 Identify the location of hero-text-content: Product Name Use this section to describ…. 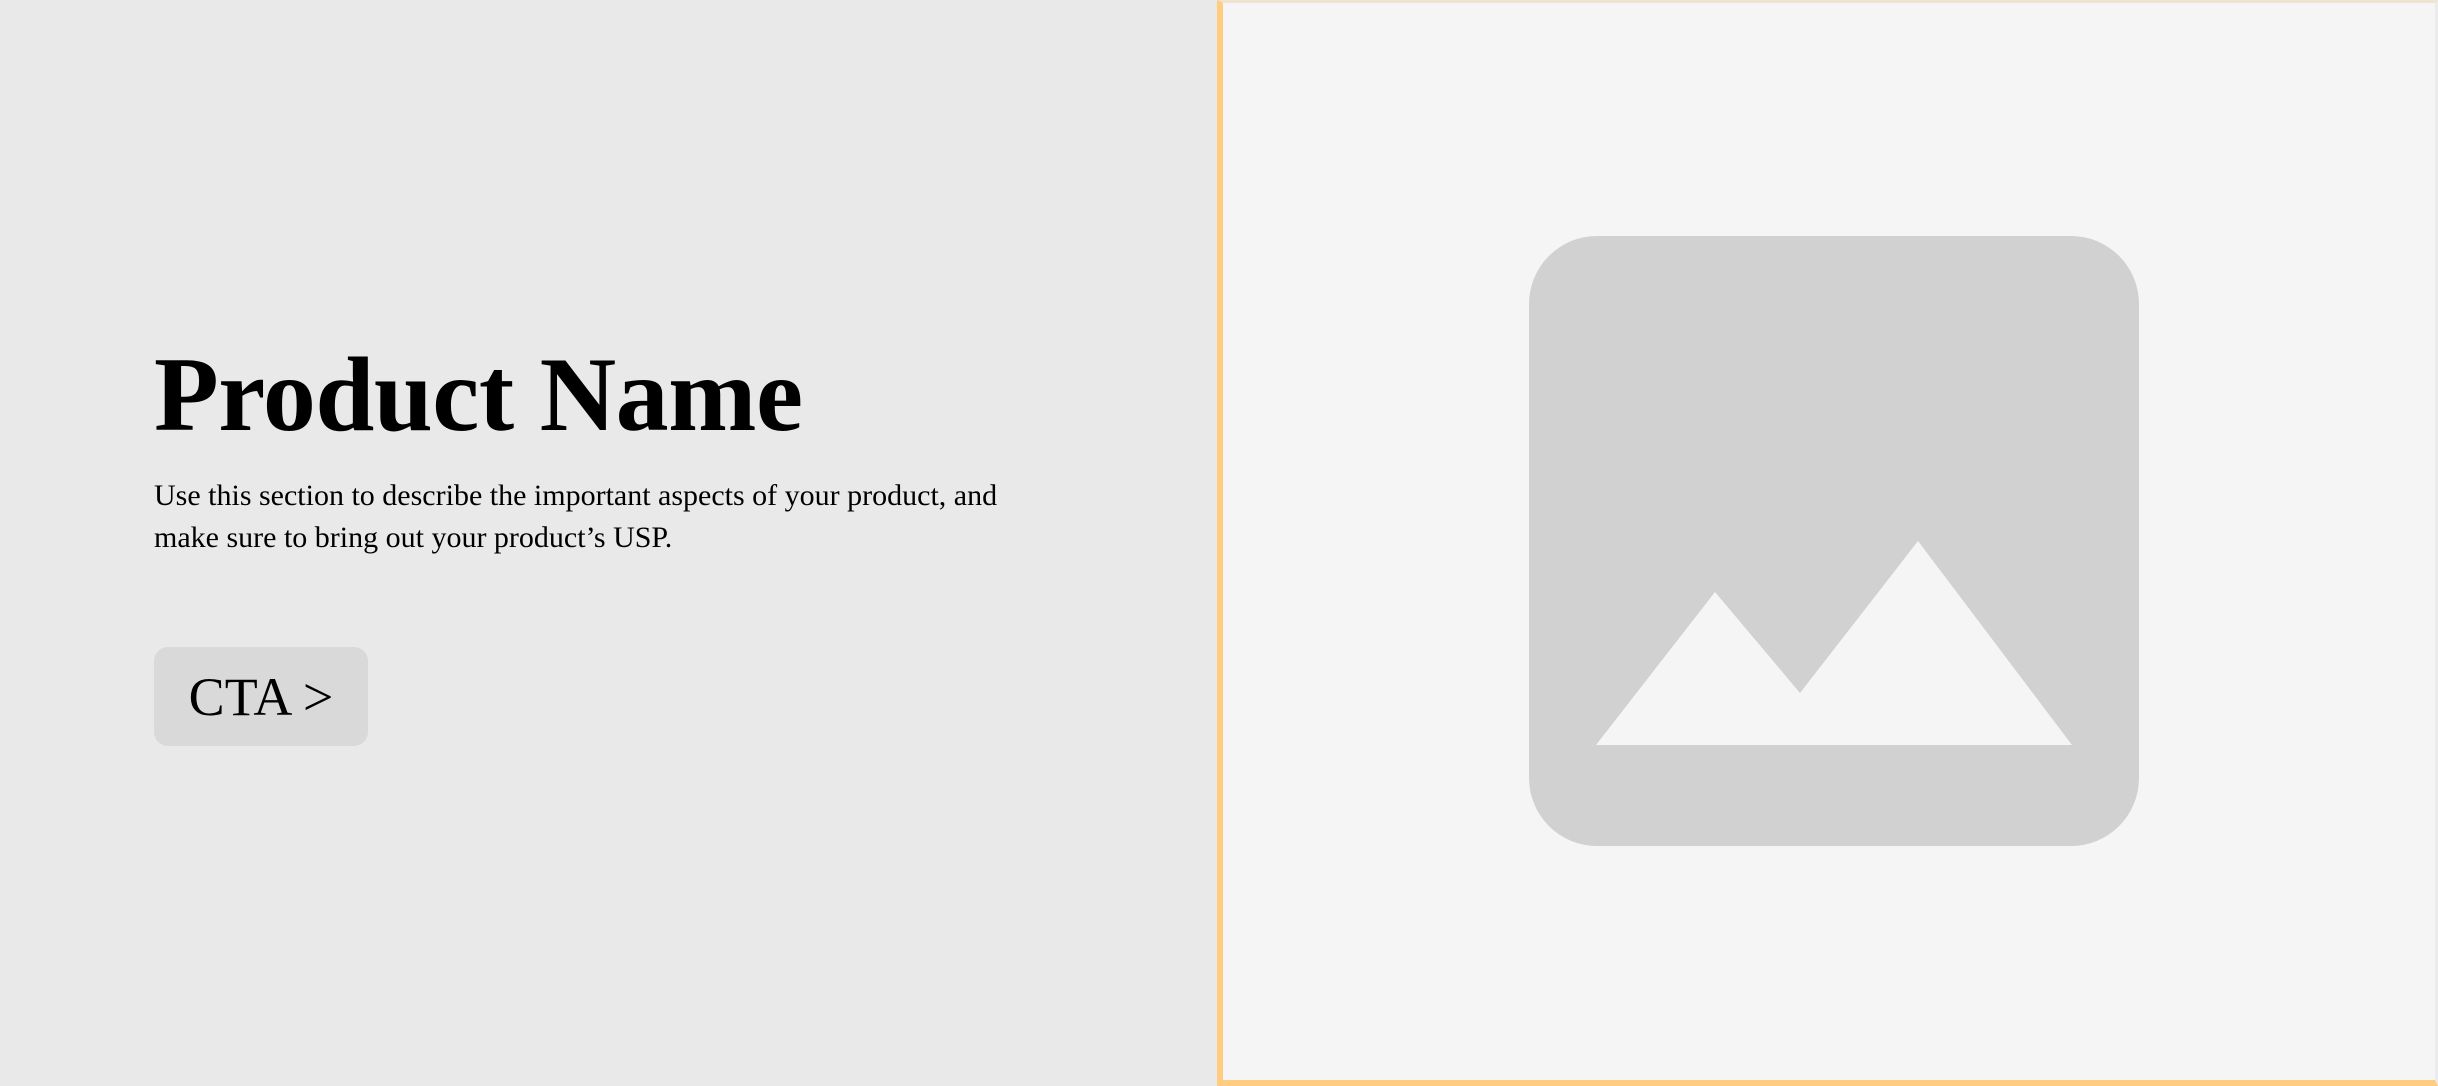
(594, 447).